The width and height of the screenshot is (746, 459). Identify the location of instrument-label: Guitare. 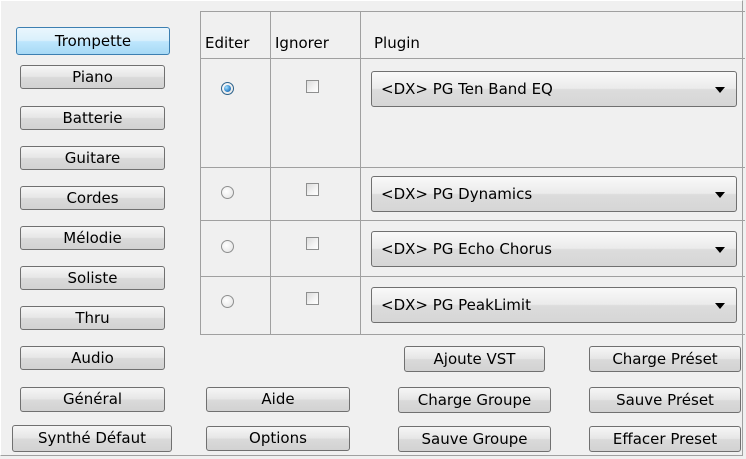
(92, 158).